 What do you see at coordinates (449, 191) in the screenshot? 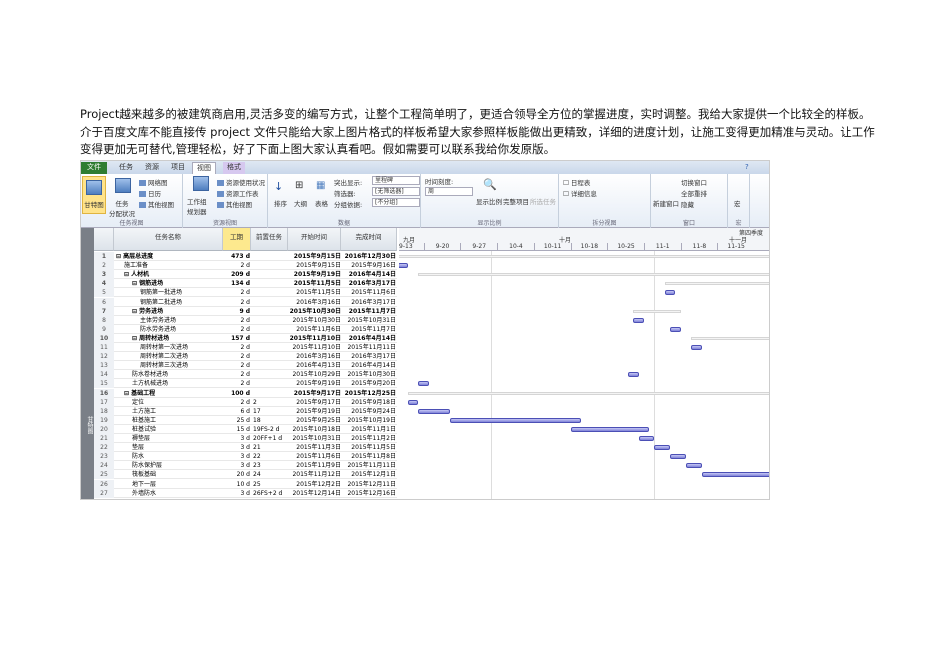
I see `timescale-select: 周` at bounding box center [449, 191].